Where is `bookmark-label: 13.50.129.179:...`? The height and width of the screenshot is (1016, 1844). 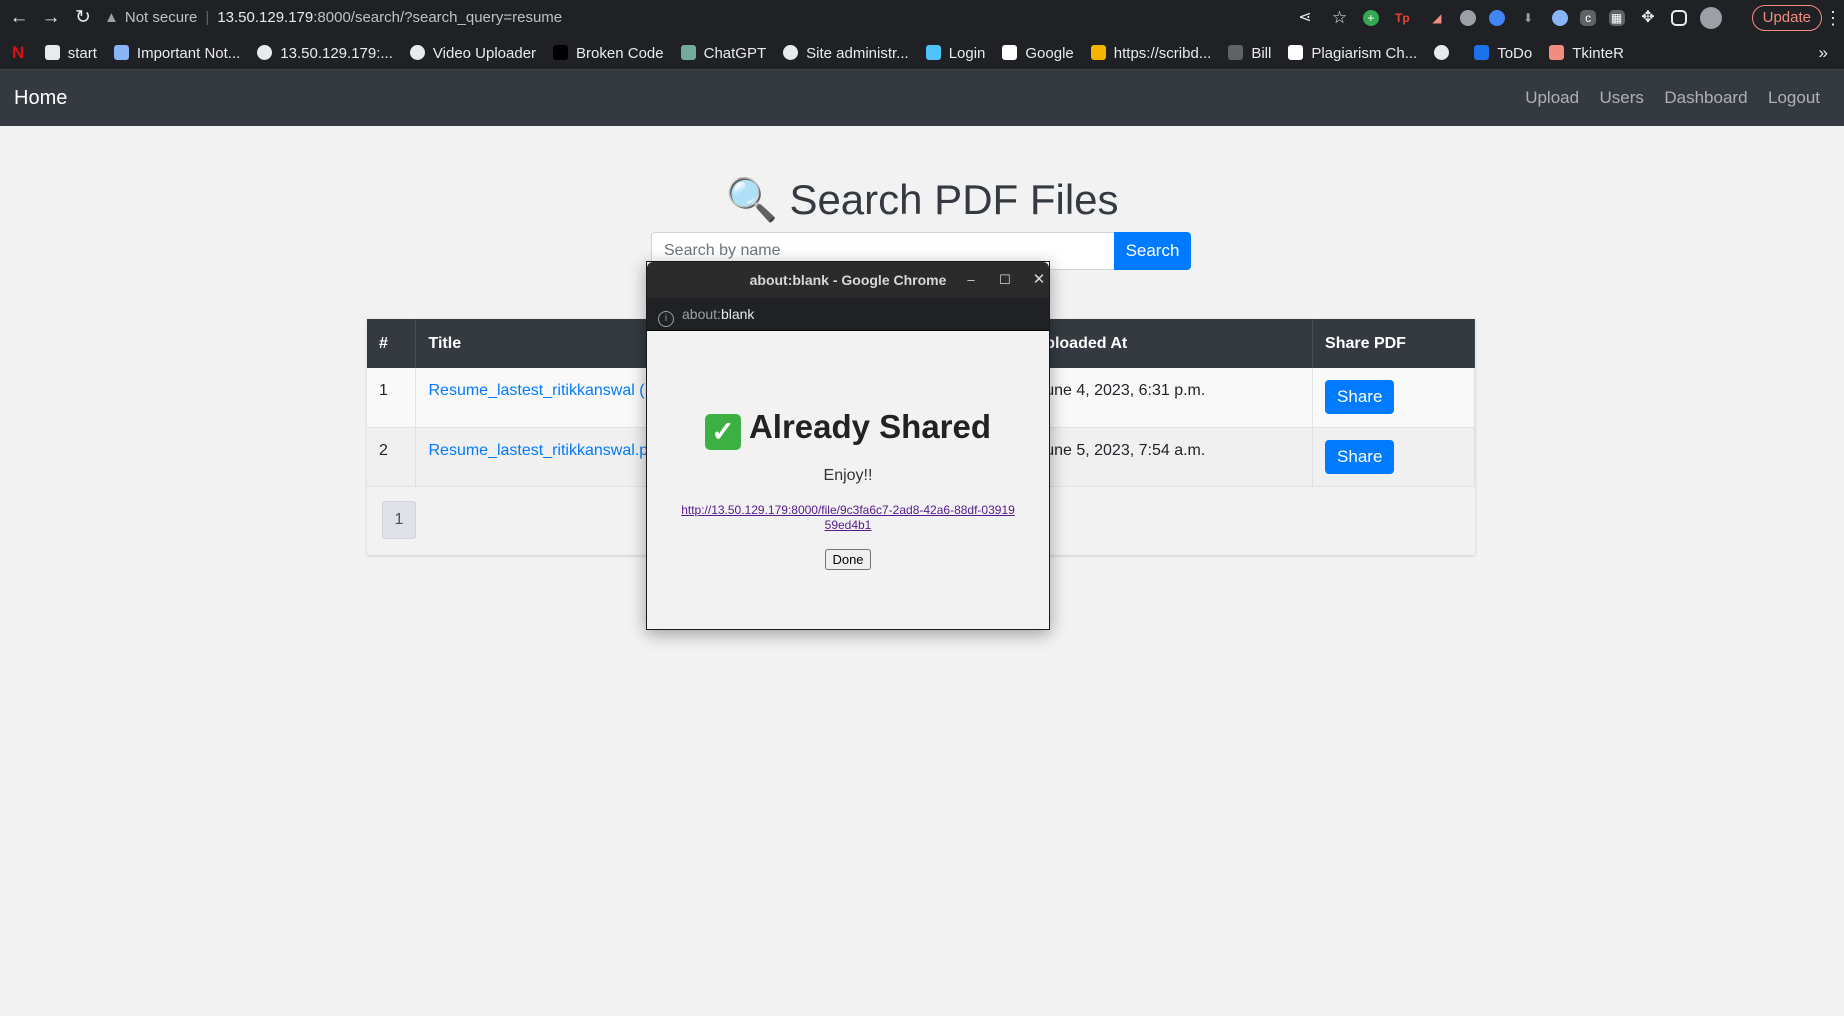 bookmark-label: 13.50.129.179:... is located at coordinates (336, 53).